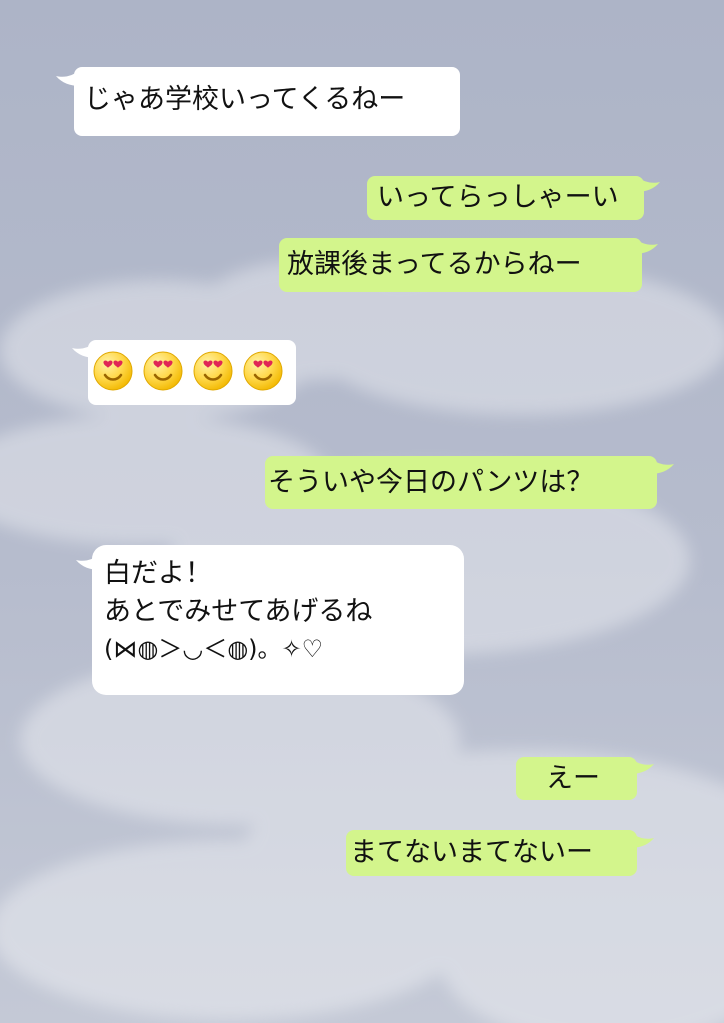  Describe the element at coordinates (573, 778) in the screenshot. I see `message-text: えー` at that location.